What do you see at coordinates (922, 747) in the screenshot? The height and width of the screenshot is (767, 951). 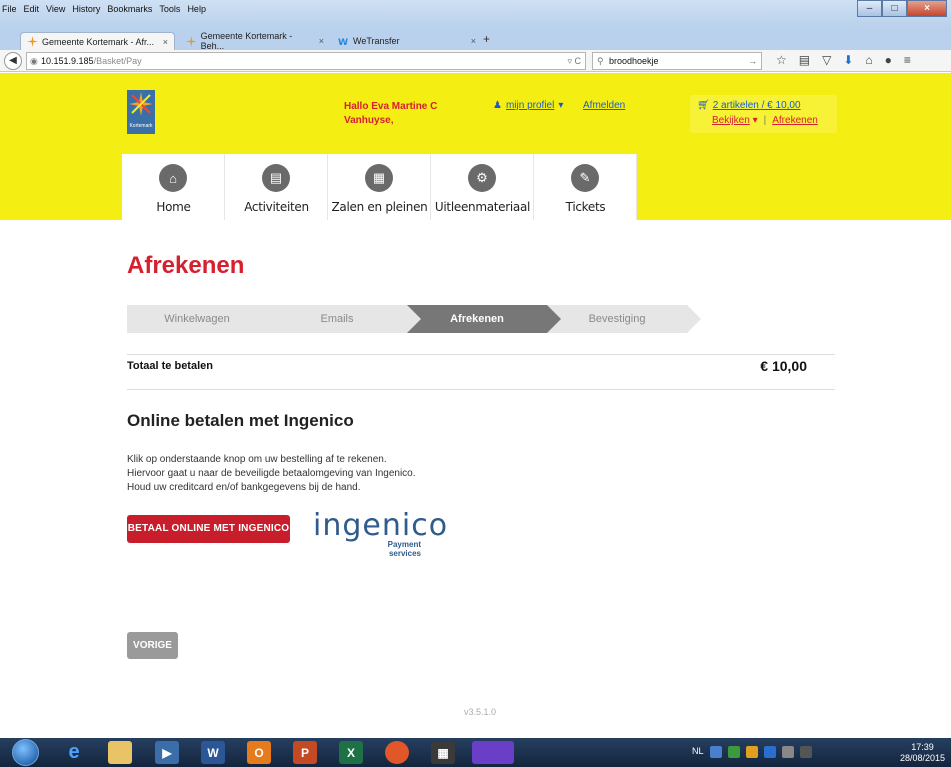 I see `clock-time: 17:39` at bounding box center [922, 747].